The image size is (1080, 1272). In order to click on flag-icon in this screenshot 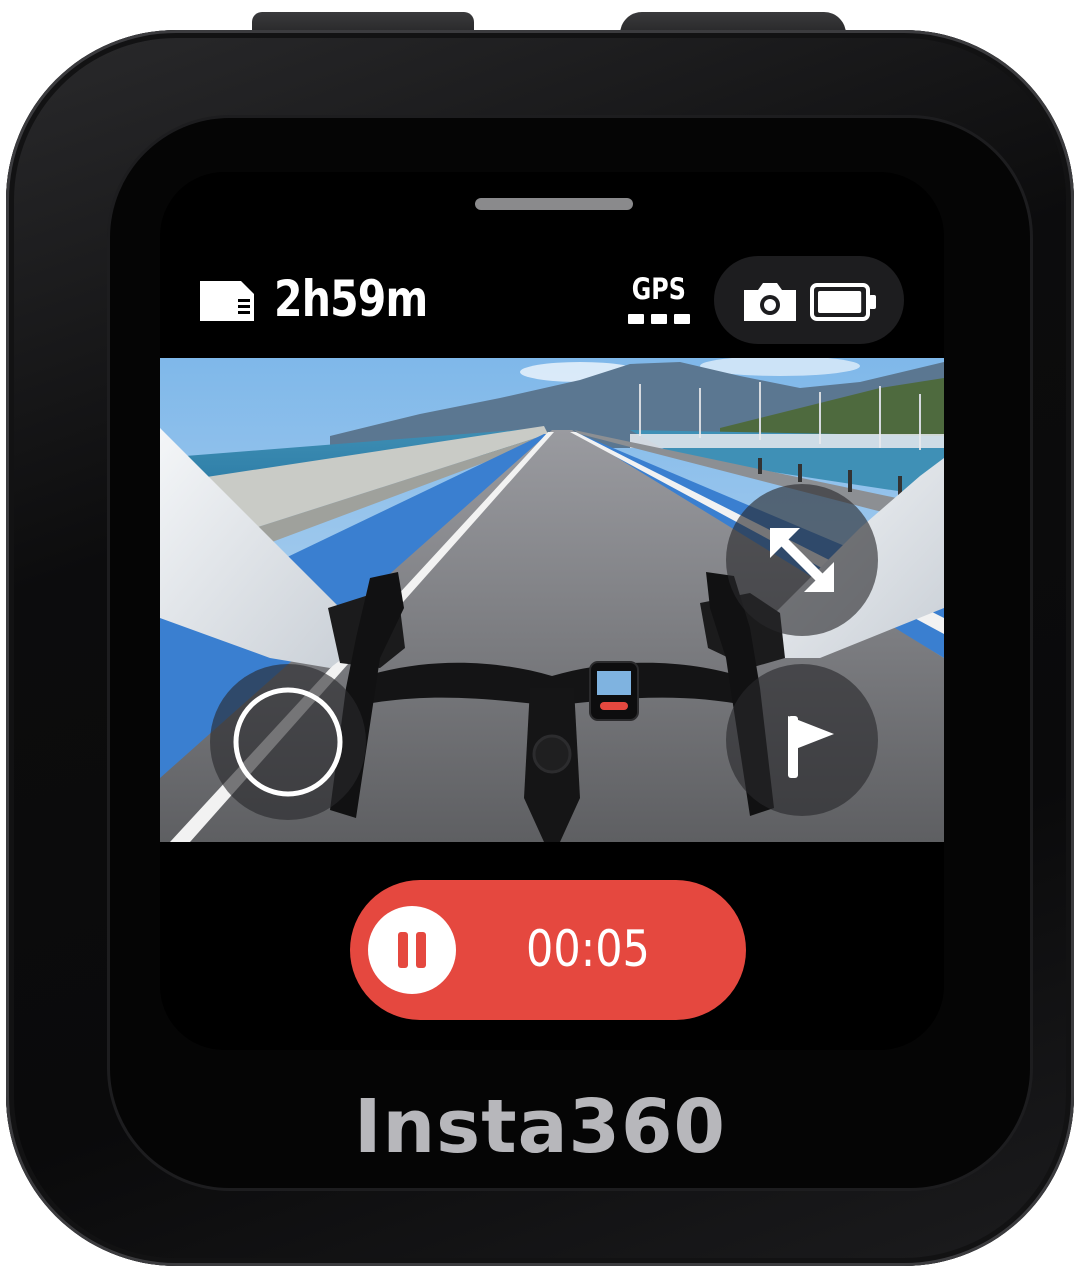, I will do `click(811, 747)`.